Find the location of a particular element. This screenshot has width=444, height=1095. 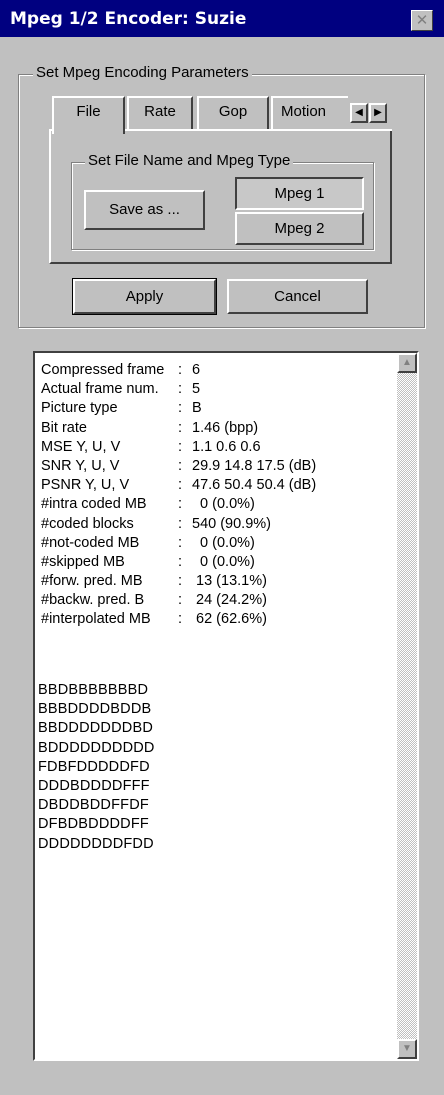

tab-motion: Motion is located at coordinates (309, 112).